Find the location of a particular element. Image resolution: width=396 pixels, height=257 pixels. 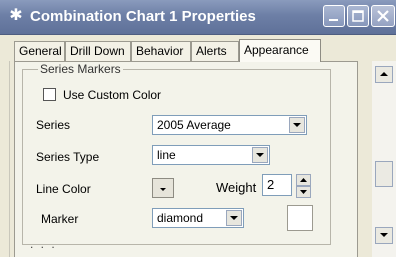

minimize-button is located at coordinates (334, 16).